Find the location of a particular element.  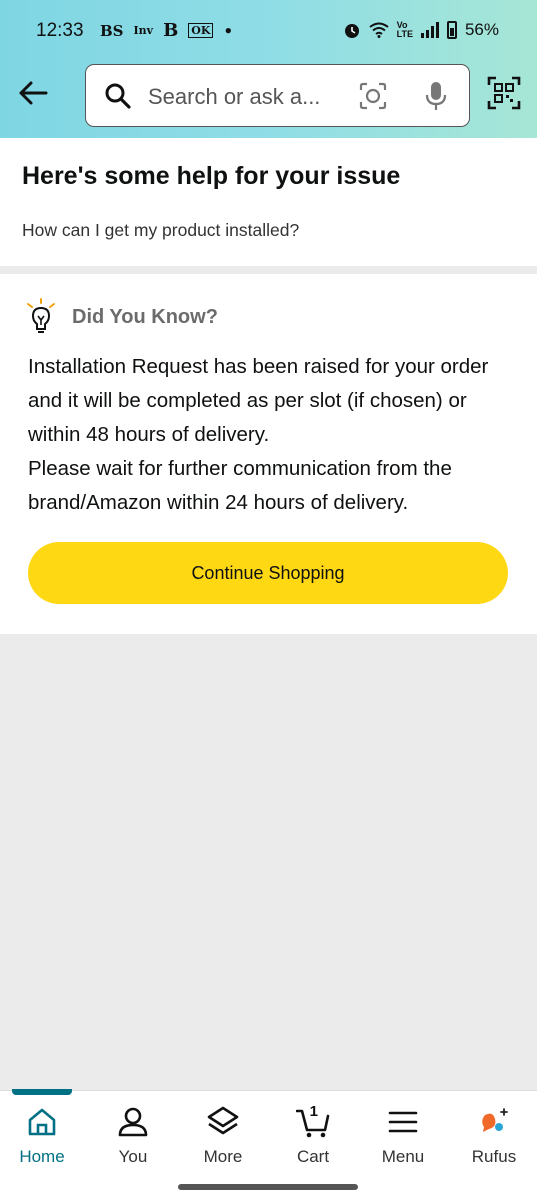

alarm-icon is located at coordinates (351, 31).